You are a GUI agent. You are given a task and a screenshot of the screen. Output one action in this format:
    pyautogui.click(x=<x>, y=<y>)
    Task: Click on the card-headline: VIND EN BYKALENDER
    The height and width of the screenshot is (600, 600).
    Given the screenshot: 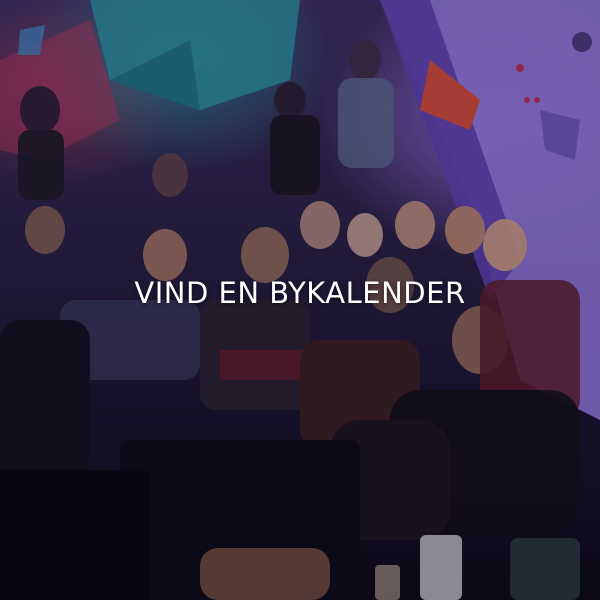 What is the action you would take?
    pyautogui.click(x=300, y=293)
    